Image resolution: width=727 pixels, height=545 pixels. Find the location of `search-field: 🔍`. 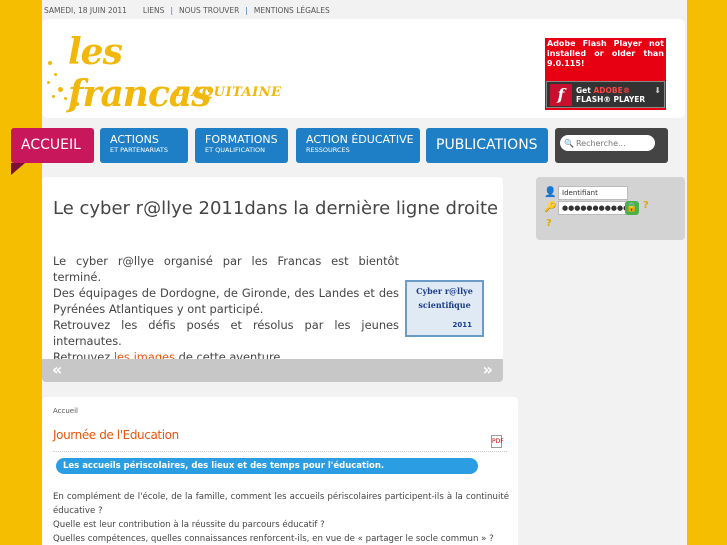

search-field: 🔍 is located at coordinates (607, 143).